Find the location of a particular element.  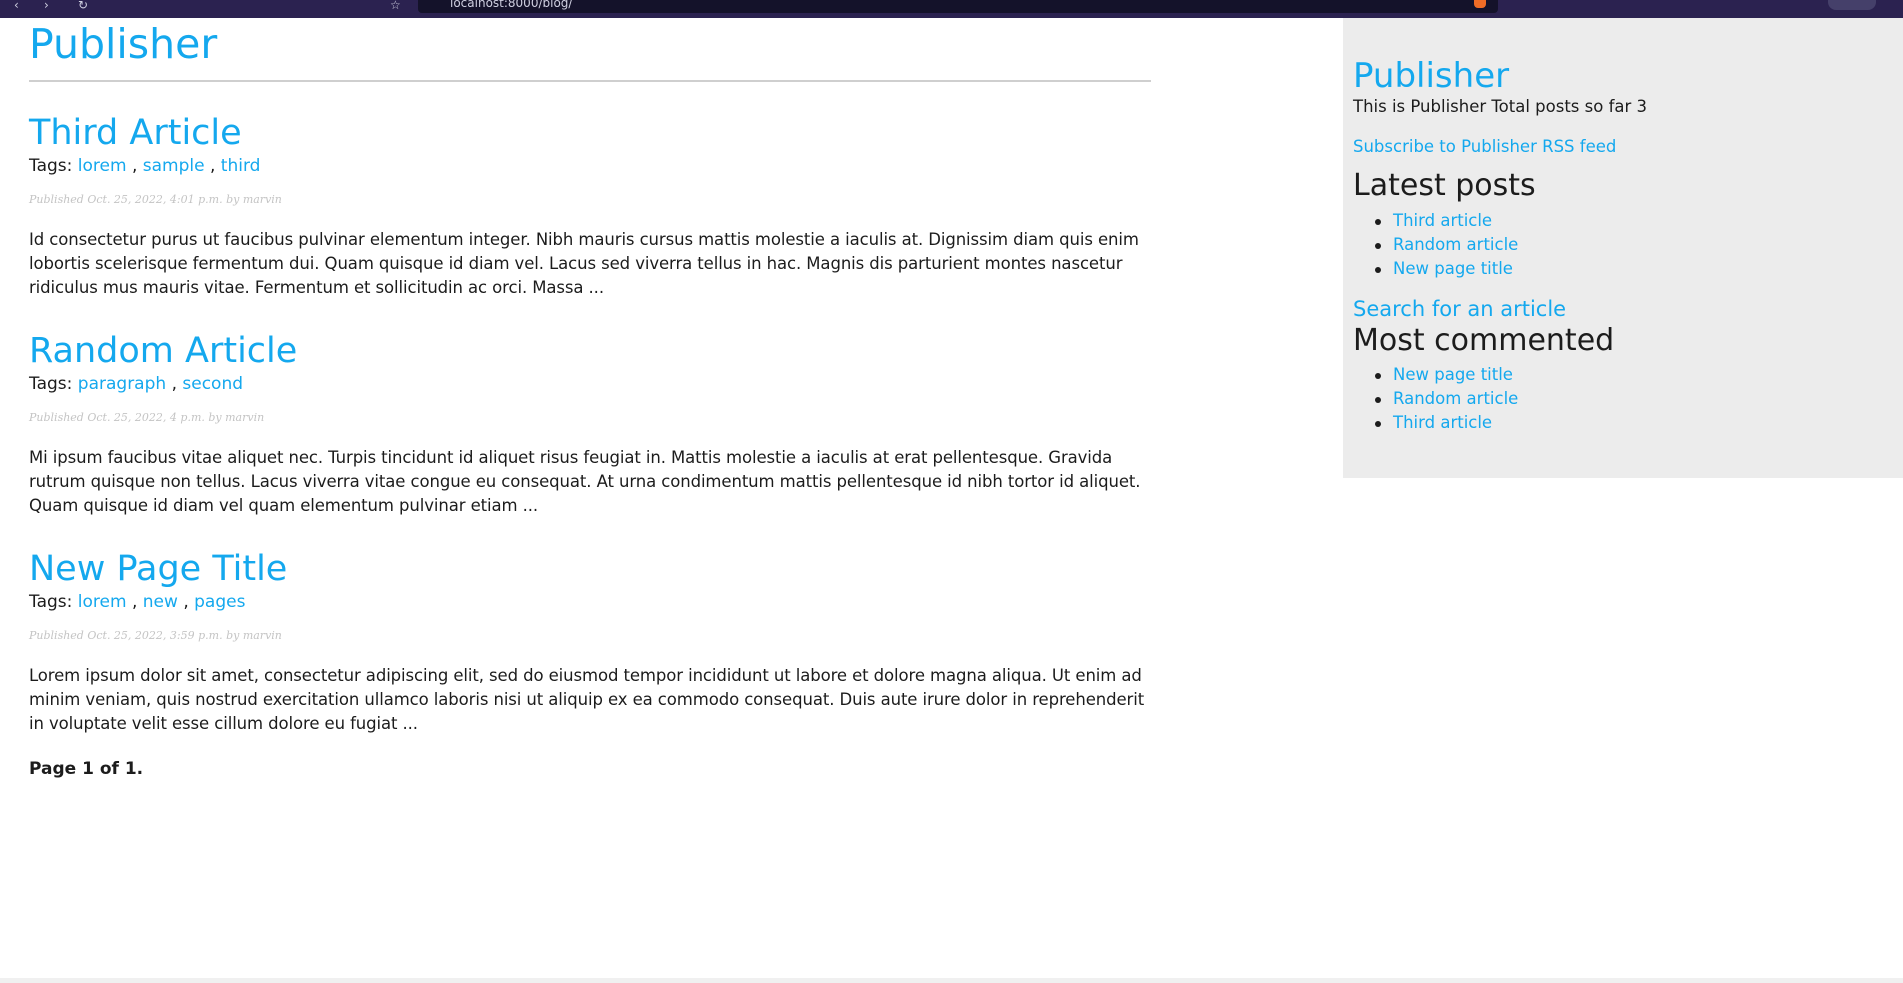

tag-link: second is located at coordinates (212, 384).